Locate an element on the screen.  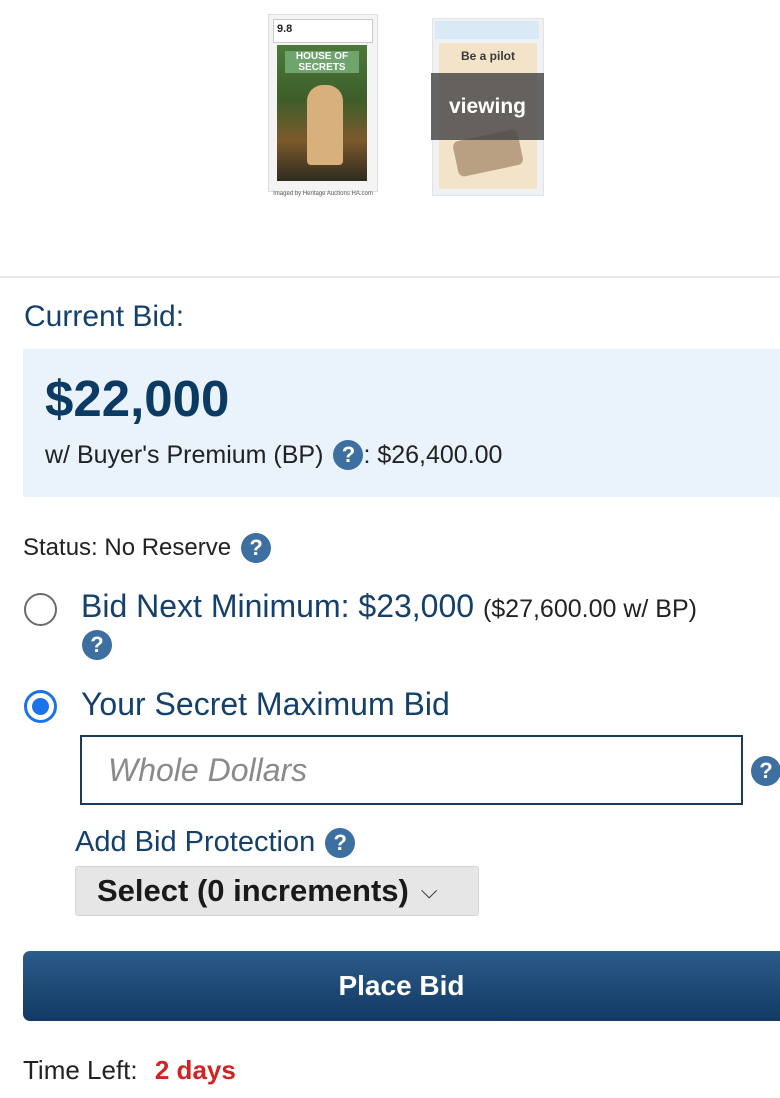
bid-protection-help-icon: ? is located at coordinates (340, 842).